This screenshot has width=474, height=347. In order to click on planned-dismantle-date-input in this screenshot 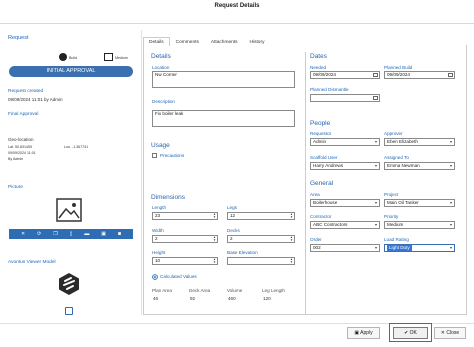, I will do `click(345, 98)`.